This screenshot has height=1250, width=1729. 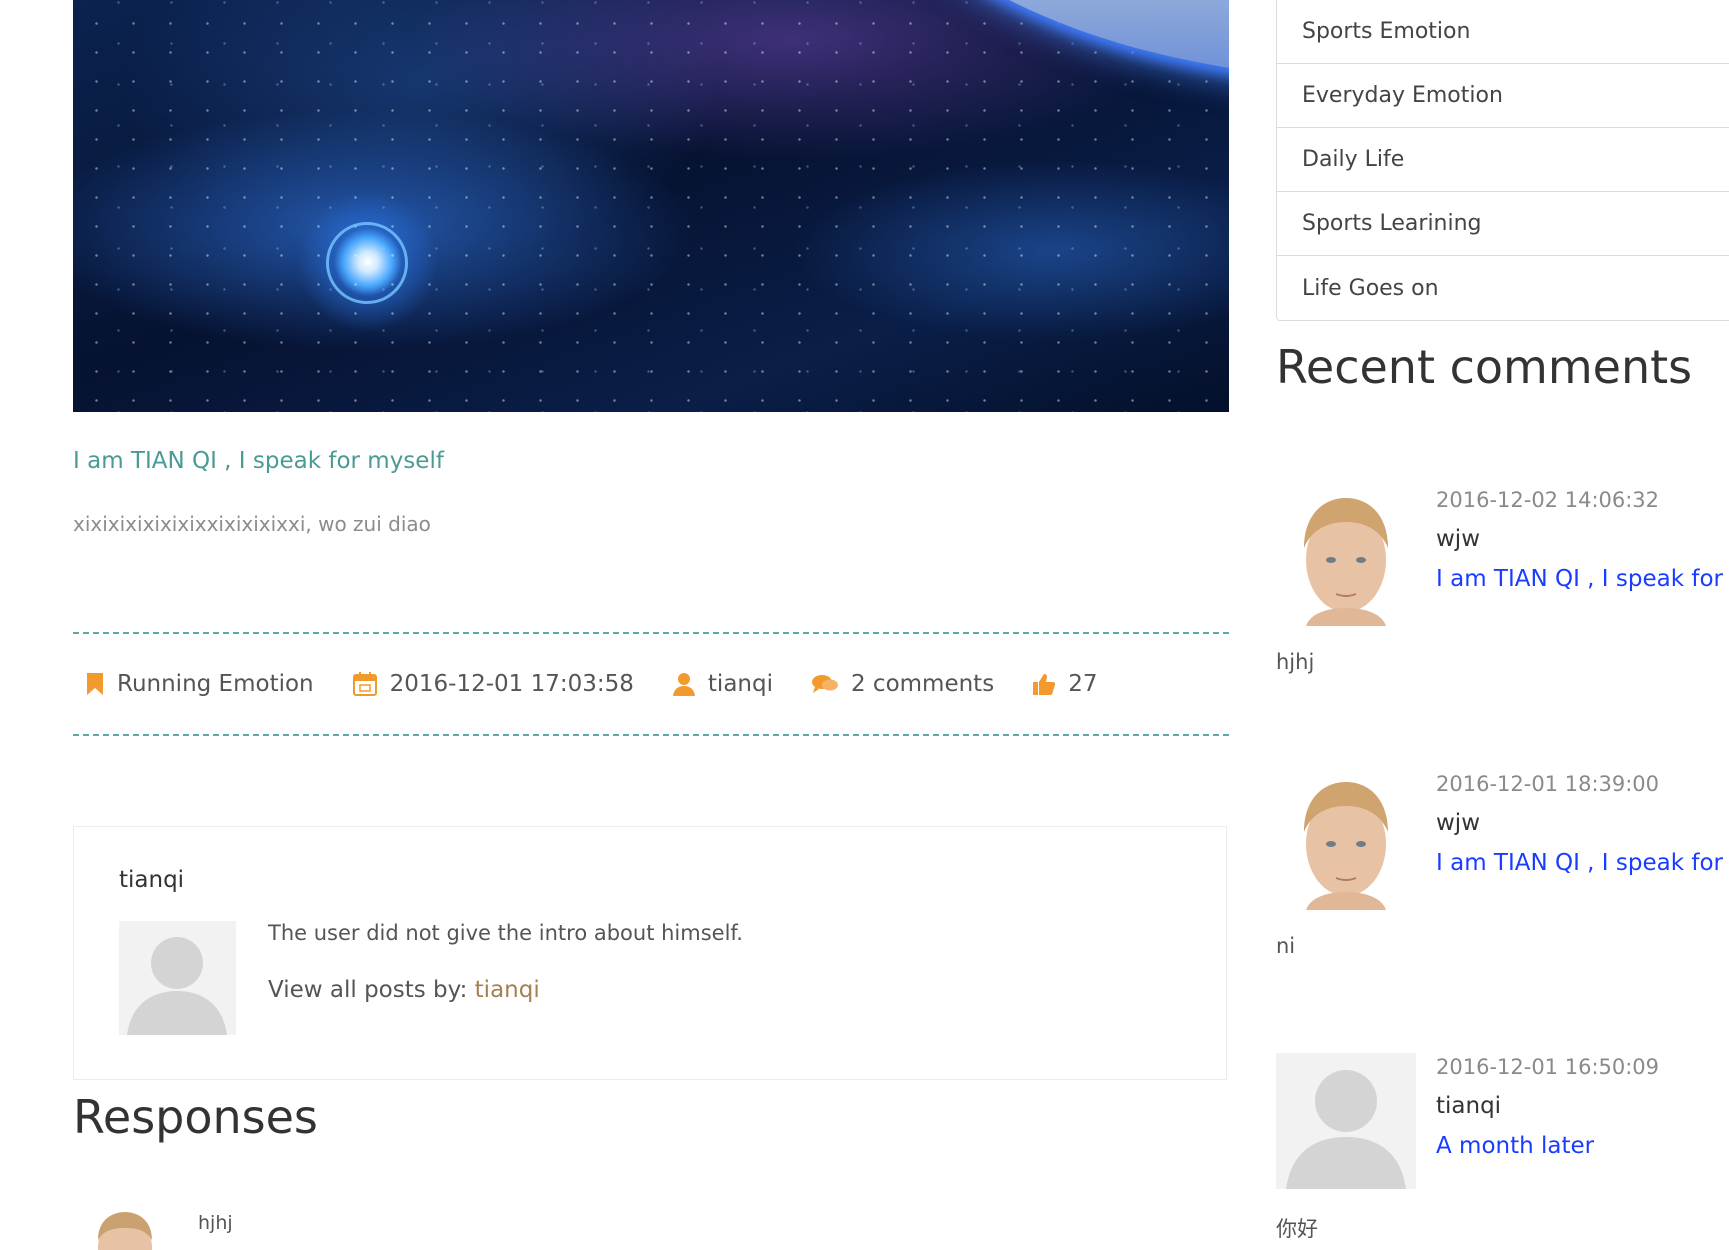 I want to click on meta-category: Running Emotion, so click(x=199, y=684).